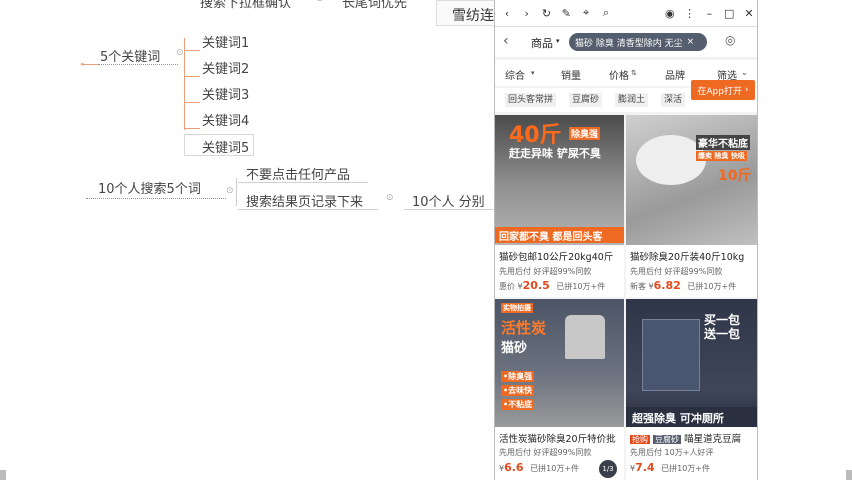 The width and height of the screenshot is (852, 480). What do you see at coordinates (606, 13) in the screenshot?
I see `search-icon: ⌕` at bounding box center [606, 13].